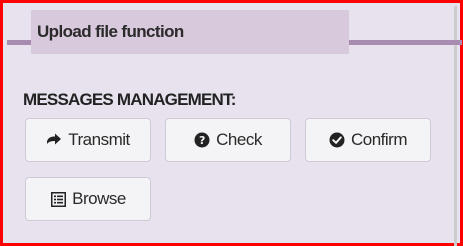  What do you see at coordinates (110, 31) in the screenshot?
I see `panel-title: Upload file function` at bounding box center [110, 31].